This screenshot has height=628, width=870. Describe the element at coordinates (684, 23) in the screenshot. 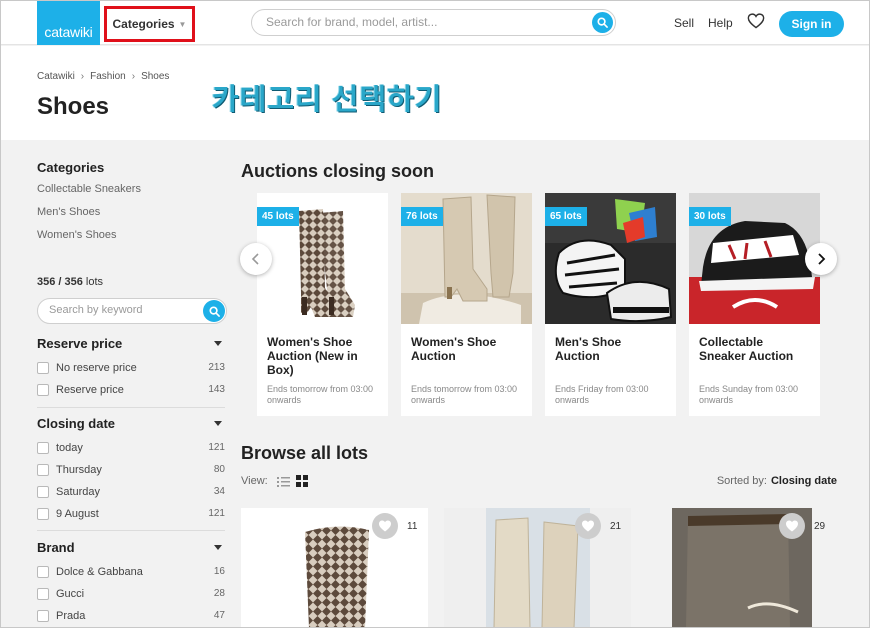

I see `sell-link: Sell` at that location.